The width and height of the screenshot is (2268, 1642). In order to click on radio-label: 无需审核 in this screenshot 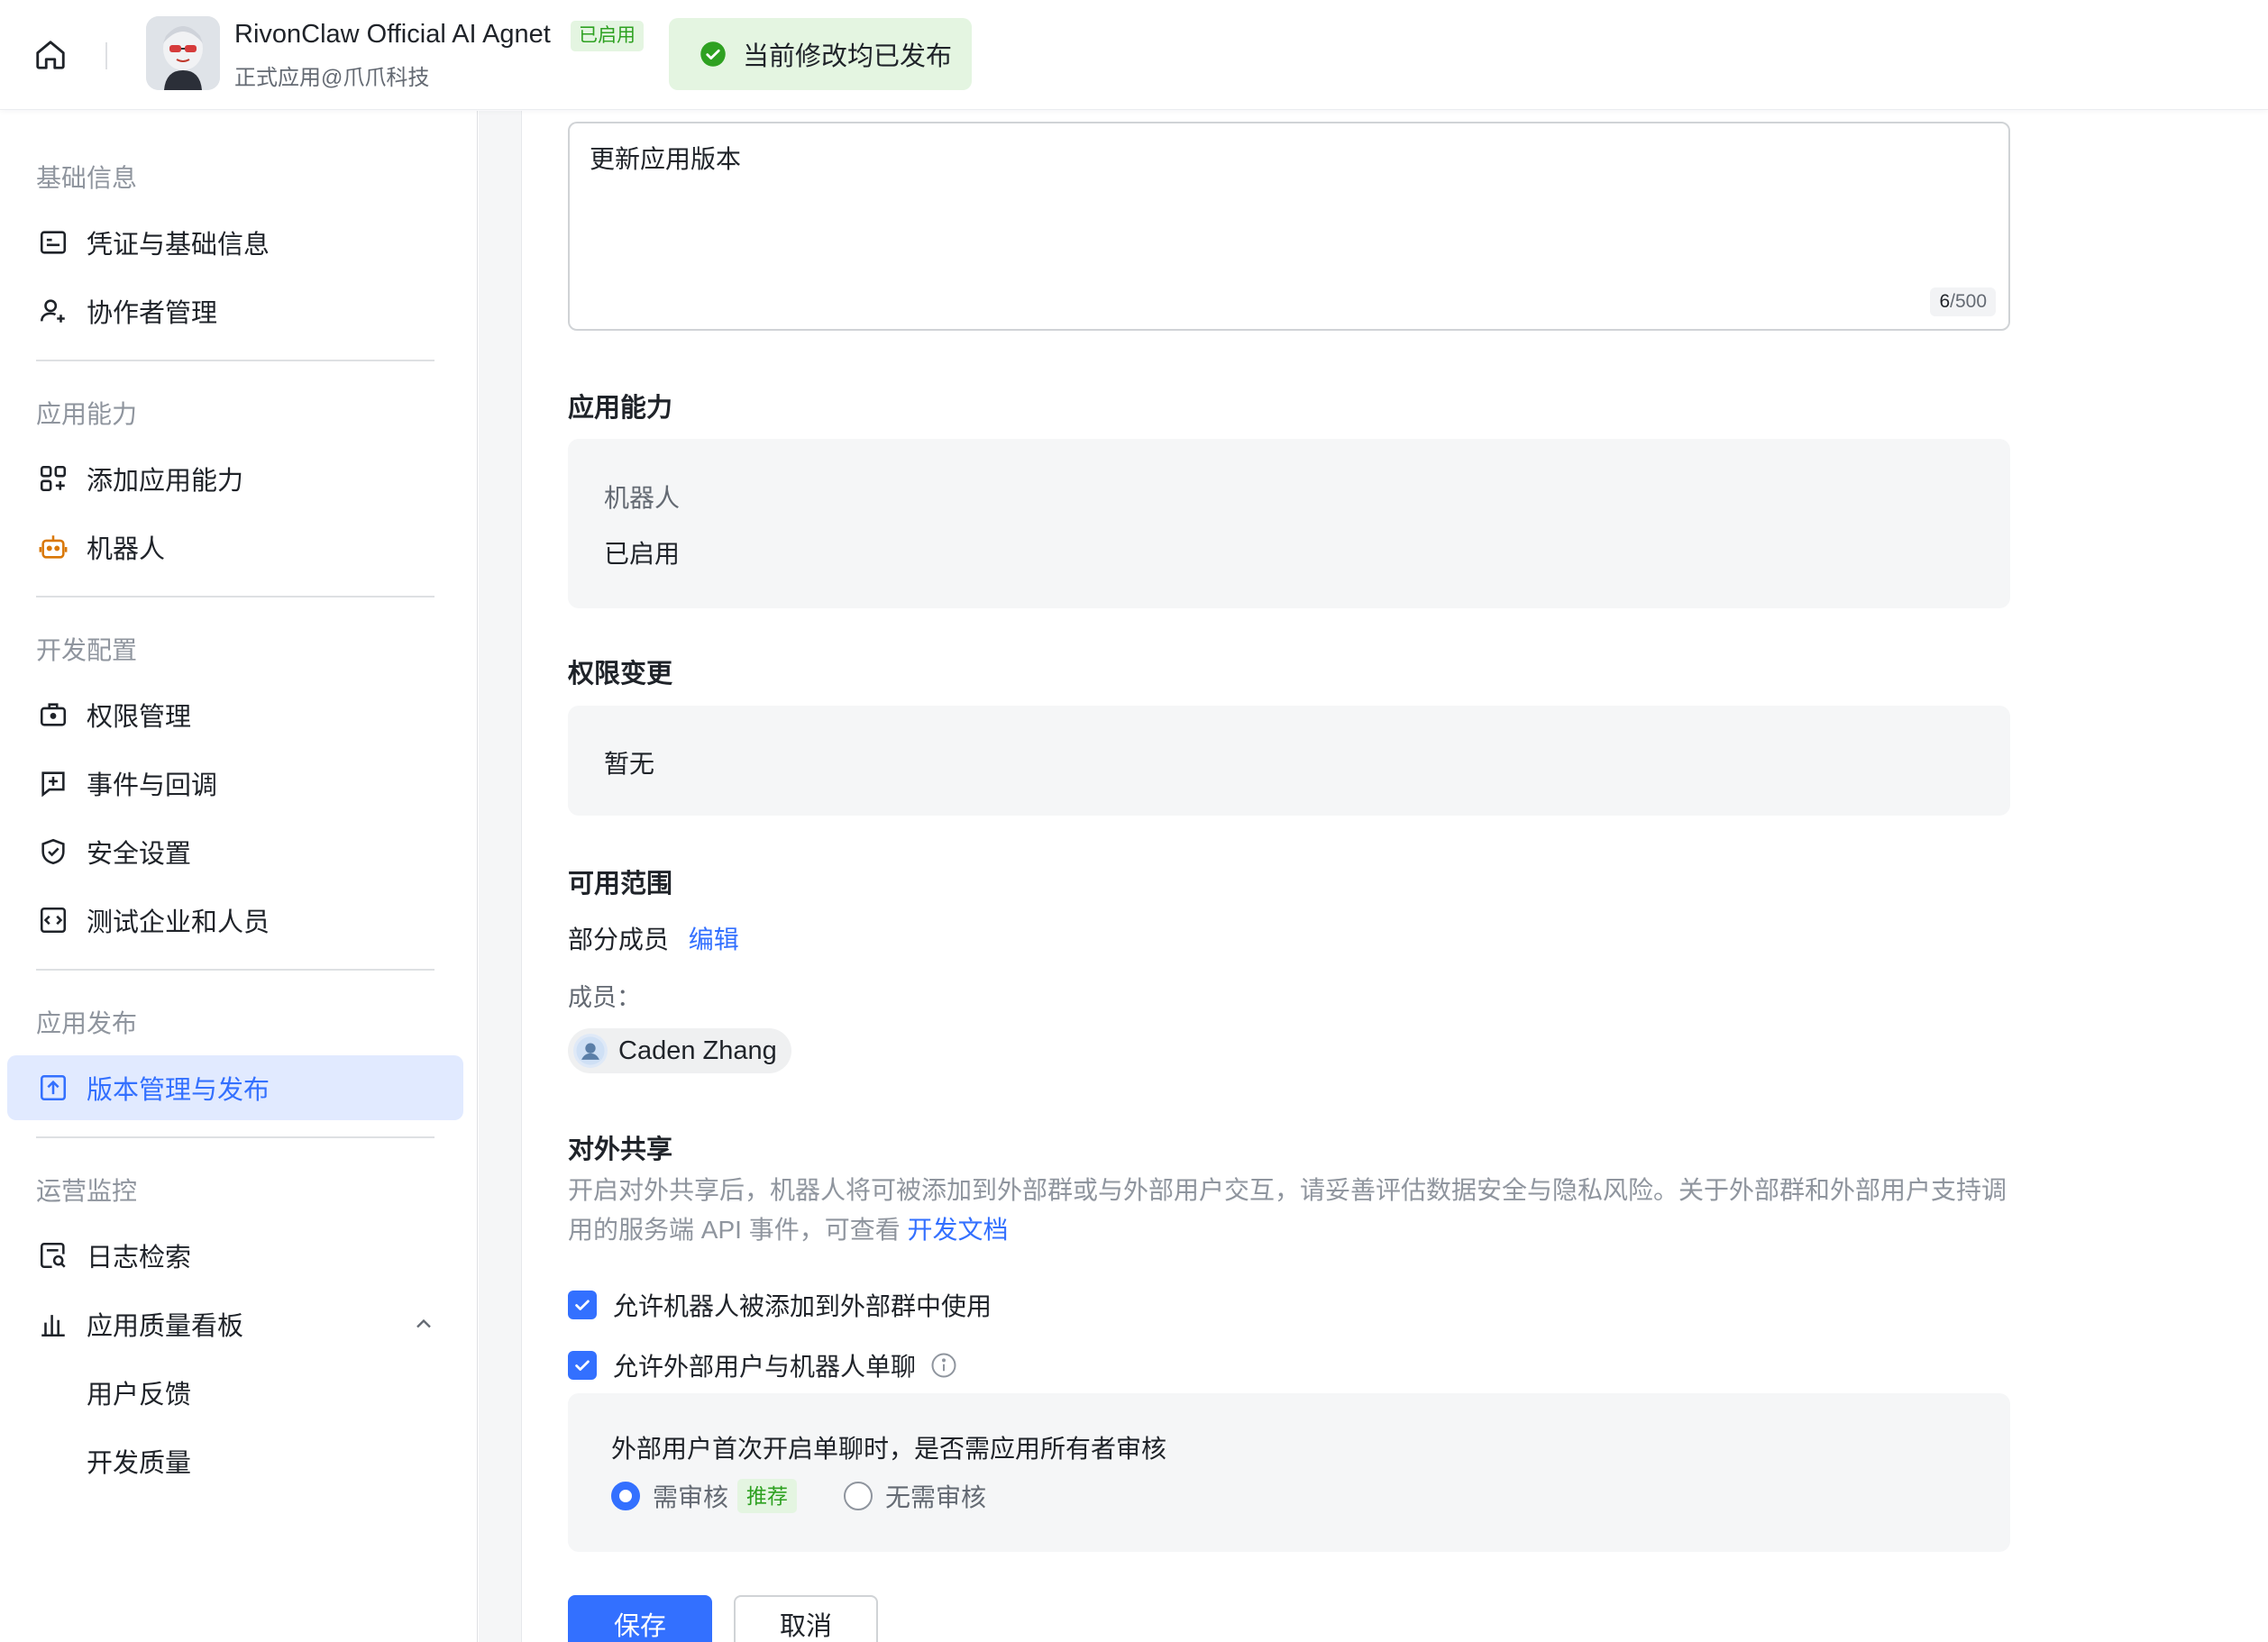, I will do `click(936, 1497)`.